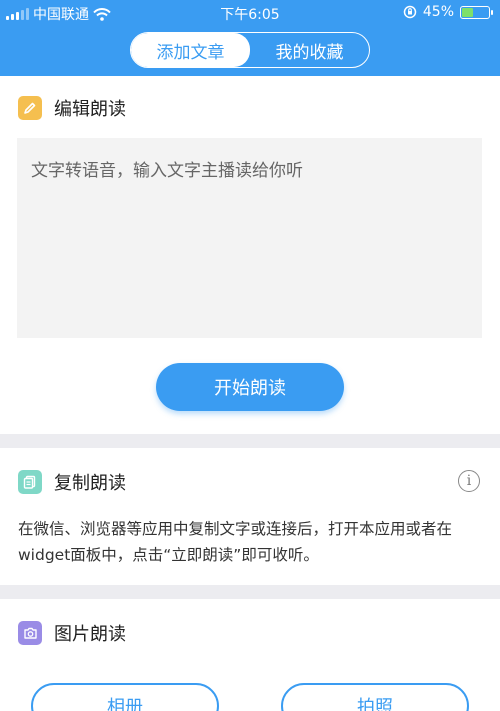 This screenshot has width=500, height=711. What do you see at coordinates (90, 109) in the screenshot?
I see `edit-read-title: 编辑朗读` at bounding box center [90, 109].